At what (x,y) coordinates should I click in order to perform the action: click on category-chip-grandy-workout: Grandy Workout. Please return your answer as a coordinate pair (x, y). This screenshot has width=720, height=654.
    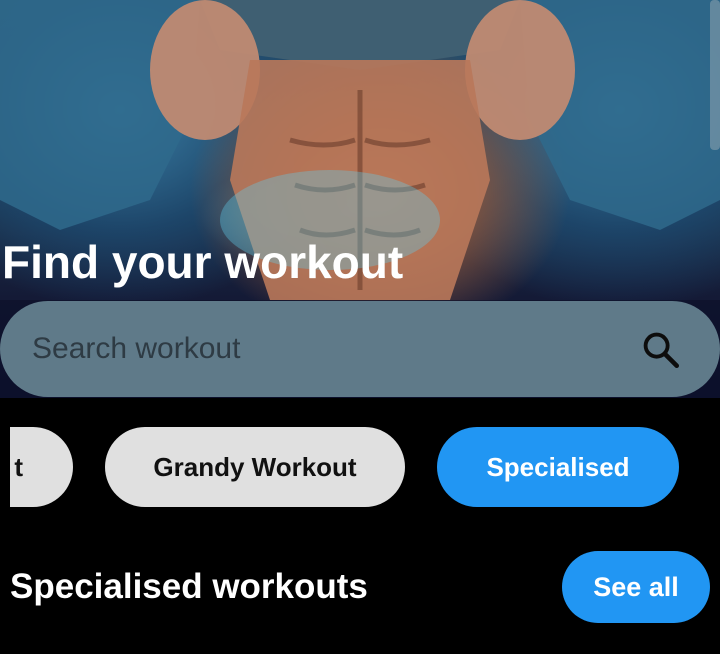
    Looking at the image, I should click on (255, 467).